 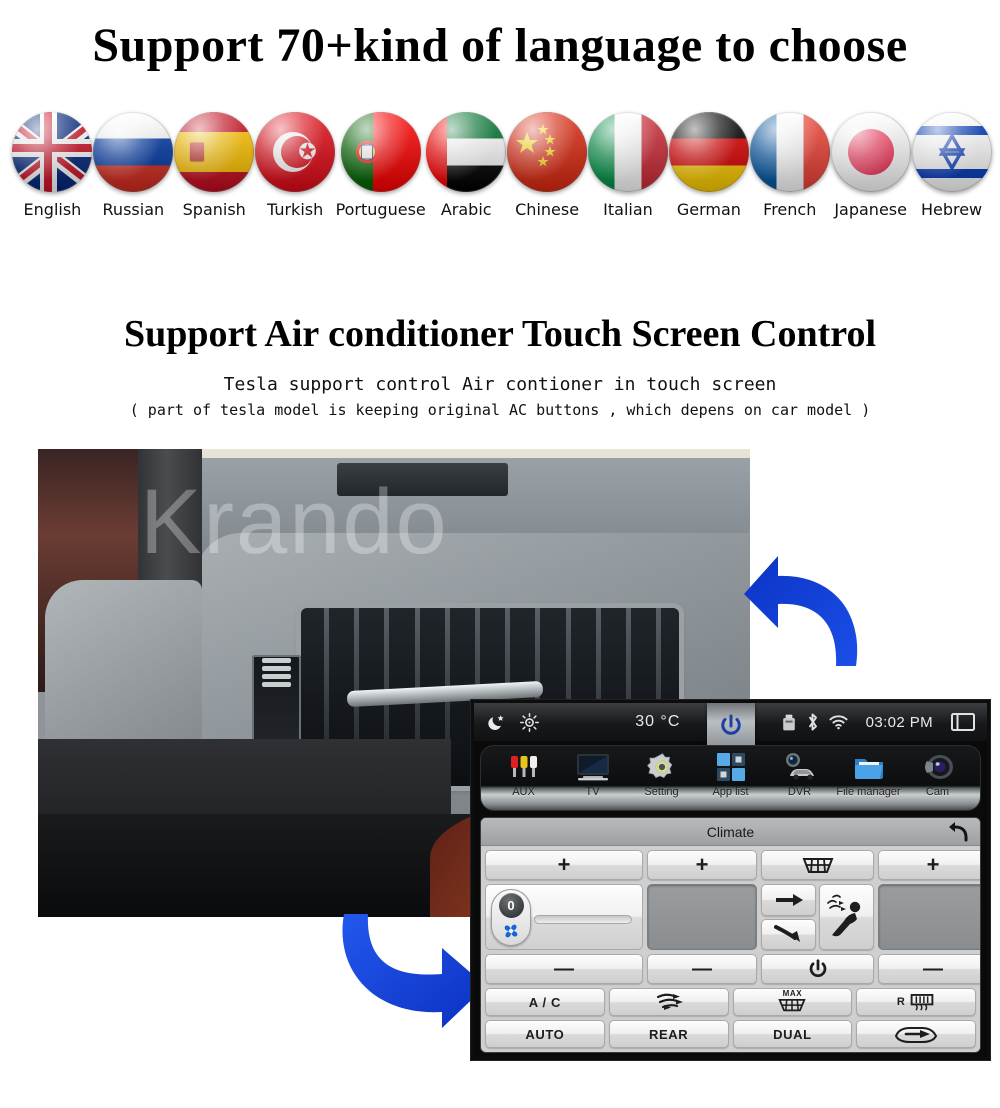 I want to click on slider-track, so click(x=583, y=919).